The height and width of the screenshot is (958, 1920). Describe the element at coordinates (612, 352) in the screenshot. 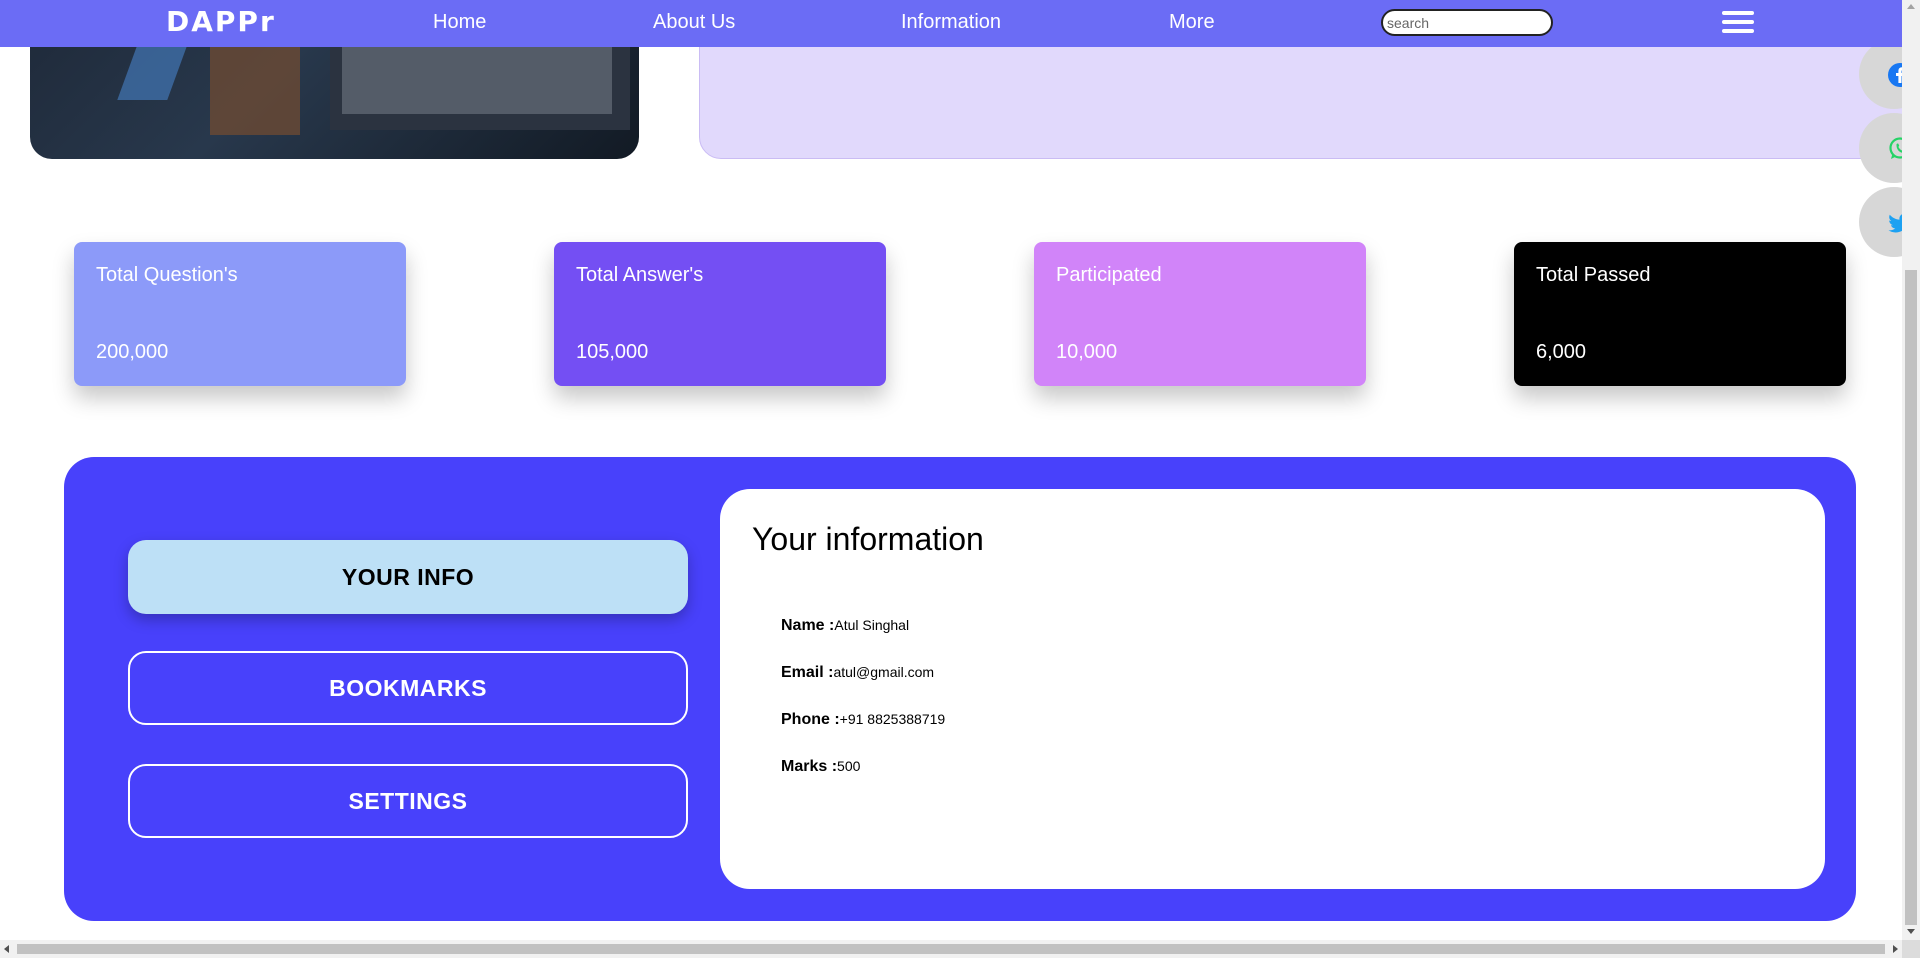

I see `stat-value: 105,000` at that location.